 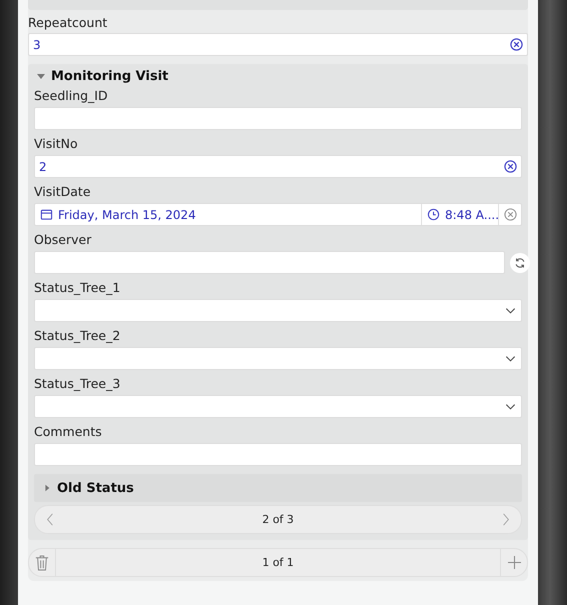 What do you see at coordinates (68, 23) in the screenshot?
I see `field-label: Repeatcount` at bounding box center [68, 23].